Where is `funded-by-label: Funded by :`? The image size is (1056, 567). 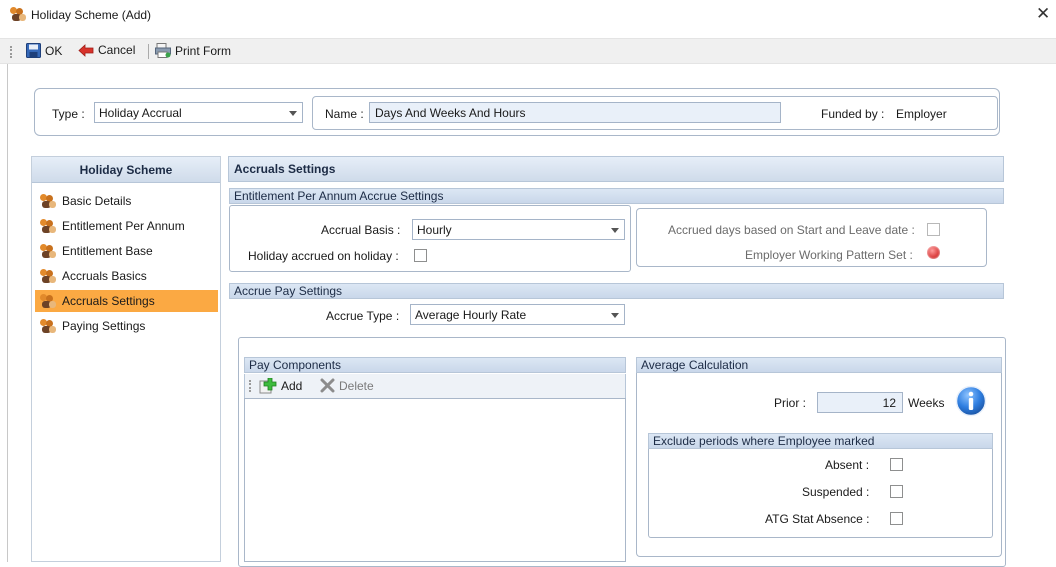
funded-by-label: Funded by : is located at coordinates (853, 114).